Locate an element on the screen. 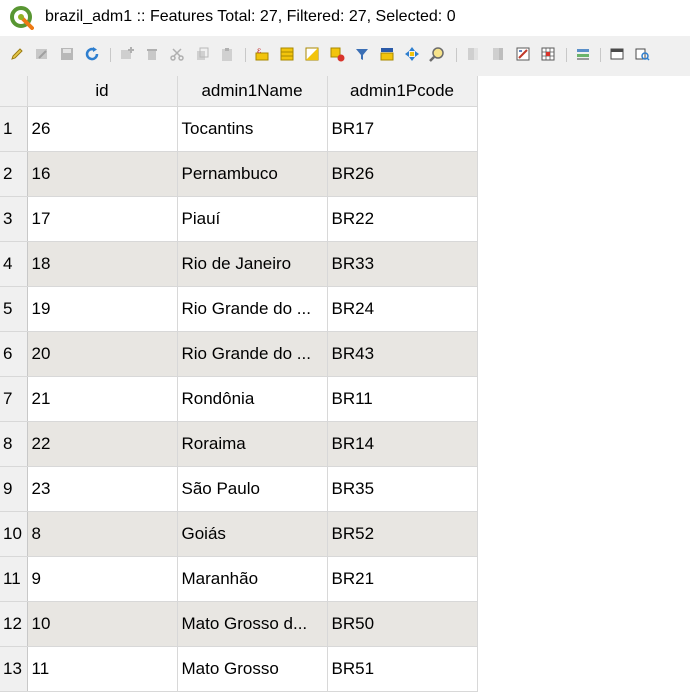 The width and height of the screenshot is (690, 694). cell-admin1pcode: BR43 is located at coordinates (402, 354).